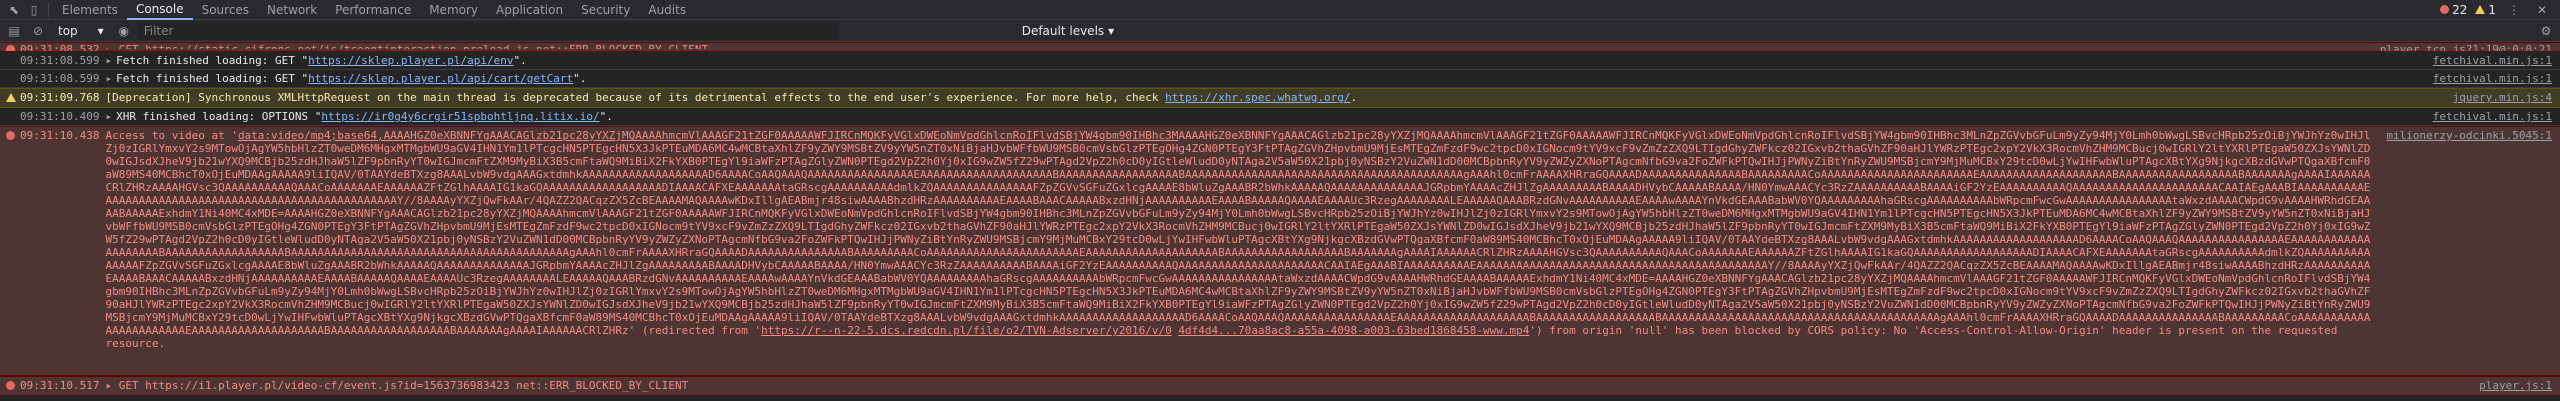  Describe the element at coordinates (1063, 30) in the screenshot. I see `log-levels-label: Default levels` at that location.